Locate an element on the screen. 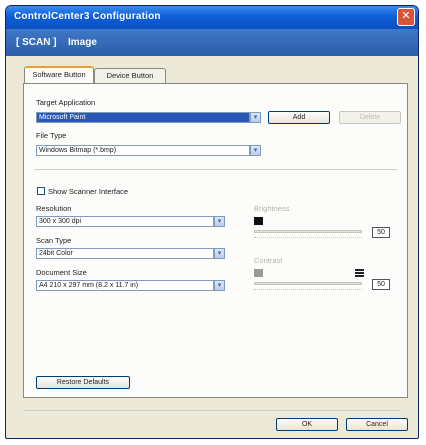 The width and height of the screenshot is (426, 445). document-size-label: Document Size is located at coordinates (61, 272).